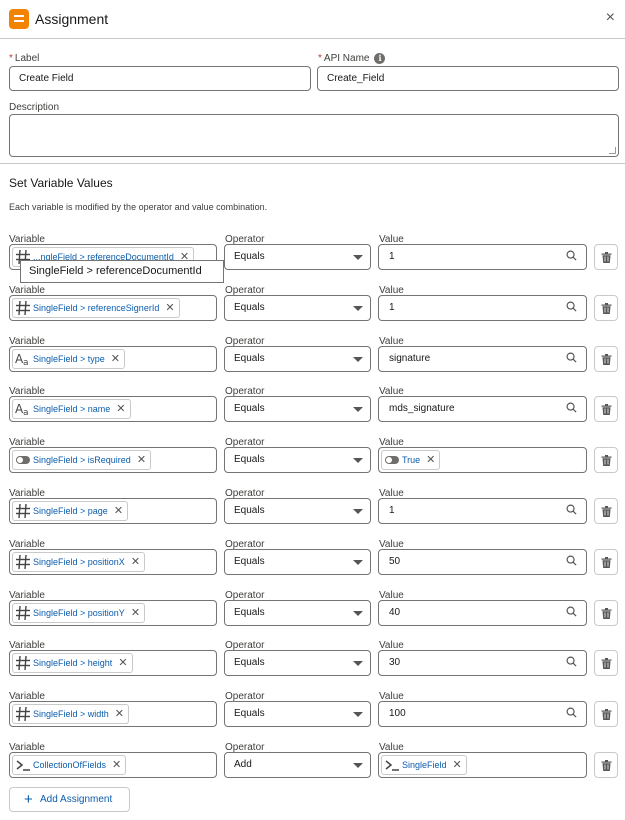 The height and width of the screenshot is (820, 625). What do you see at coordinates (243, 764) in the screenshot?
I see `operator-value: Add` at bounding box center [243, 764].